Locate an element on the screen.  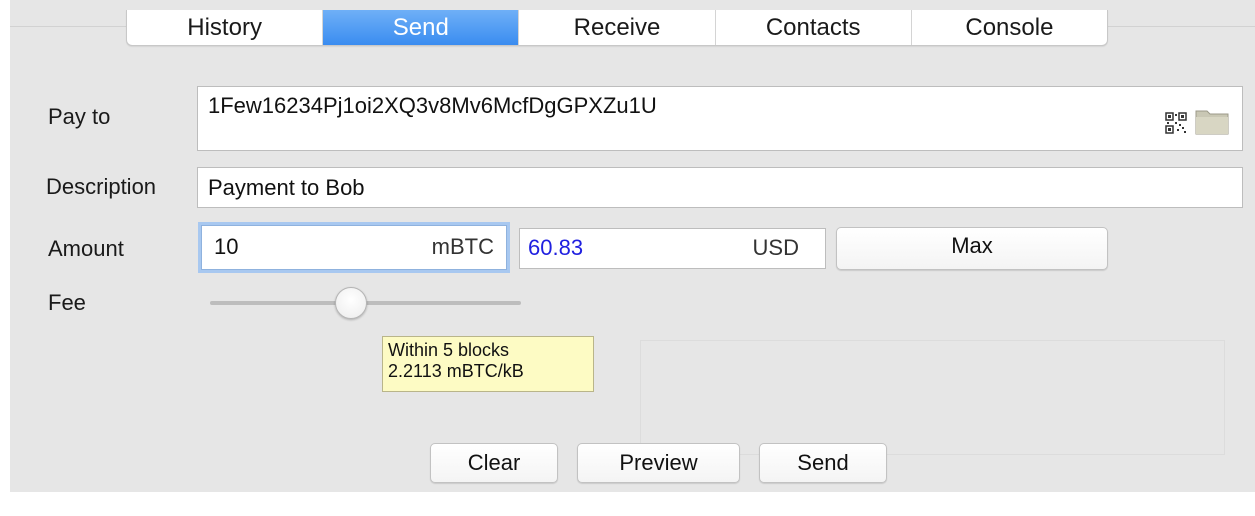
fee-label: Fee is located at coordinates (67, 302).